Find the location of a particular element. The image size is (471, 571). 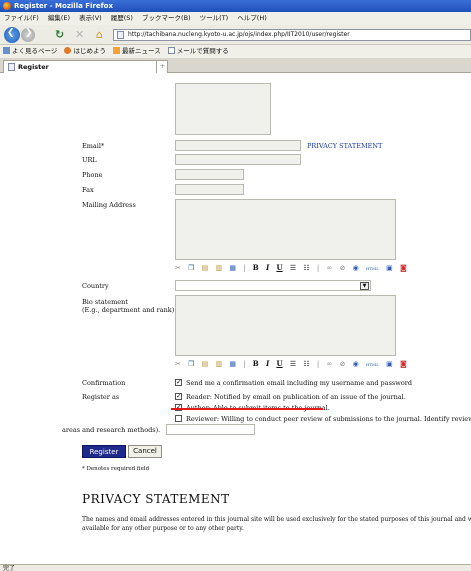

back-button: ❮ is located at coordinates (12, 35).